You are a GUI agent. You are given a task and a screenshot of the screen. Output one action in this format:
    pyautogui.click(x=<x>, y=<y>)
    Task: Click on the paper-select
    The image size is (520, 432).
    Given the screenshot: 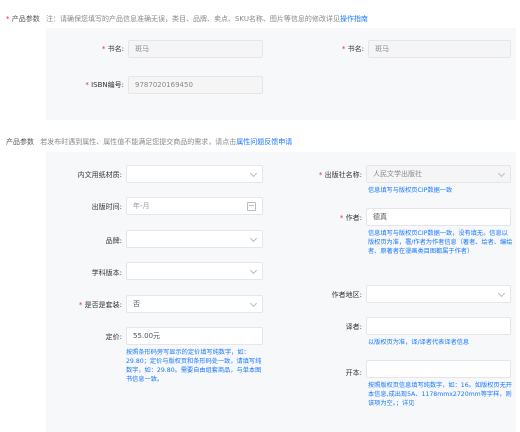 What is the action you would take?
    pyautogui.click(x=194, y=174)
    